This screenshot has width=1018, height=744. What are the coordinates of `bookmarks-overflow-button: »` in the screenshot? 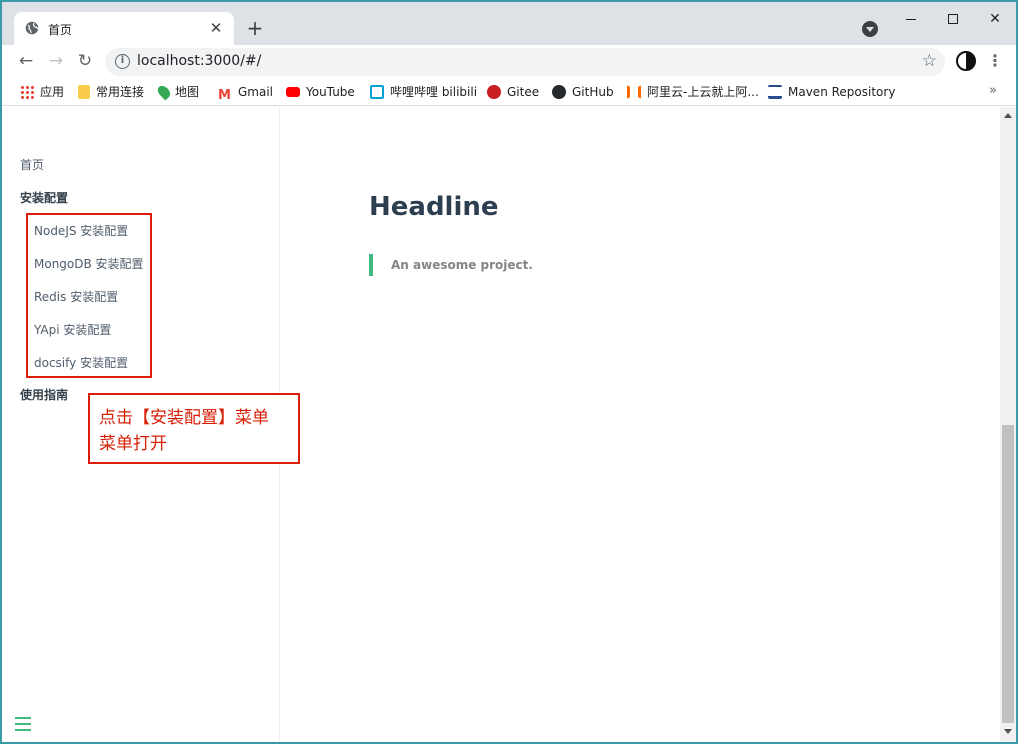 It's located at (993, 90).